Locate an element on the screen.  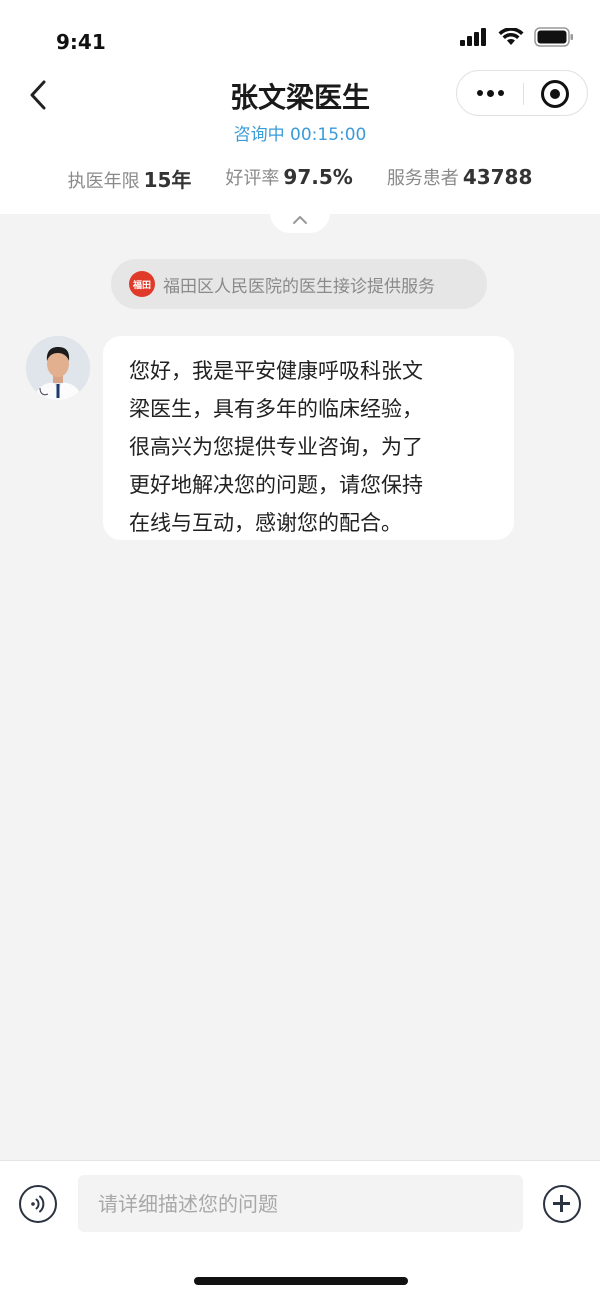
doctor-stats: 执医年限 15年 好评率 97.5% 服务患者 43788 is located at coordinates (300, 178).